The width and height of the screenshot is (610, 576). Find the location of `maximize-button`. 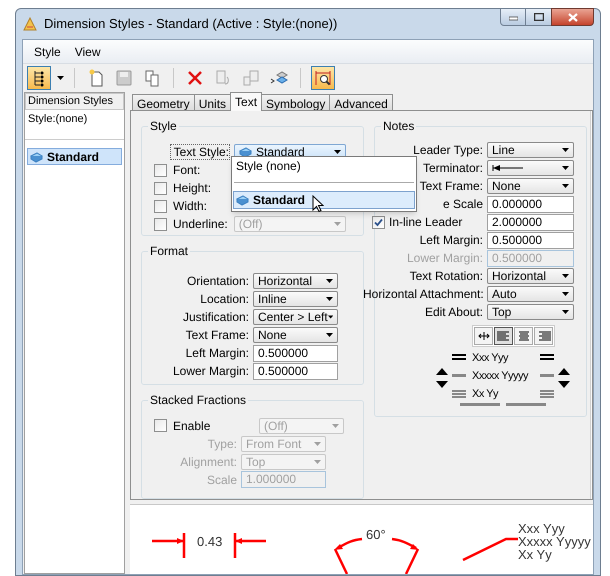

maximize-button is located at coordinates (538, 17).